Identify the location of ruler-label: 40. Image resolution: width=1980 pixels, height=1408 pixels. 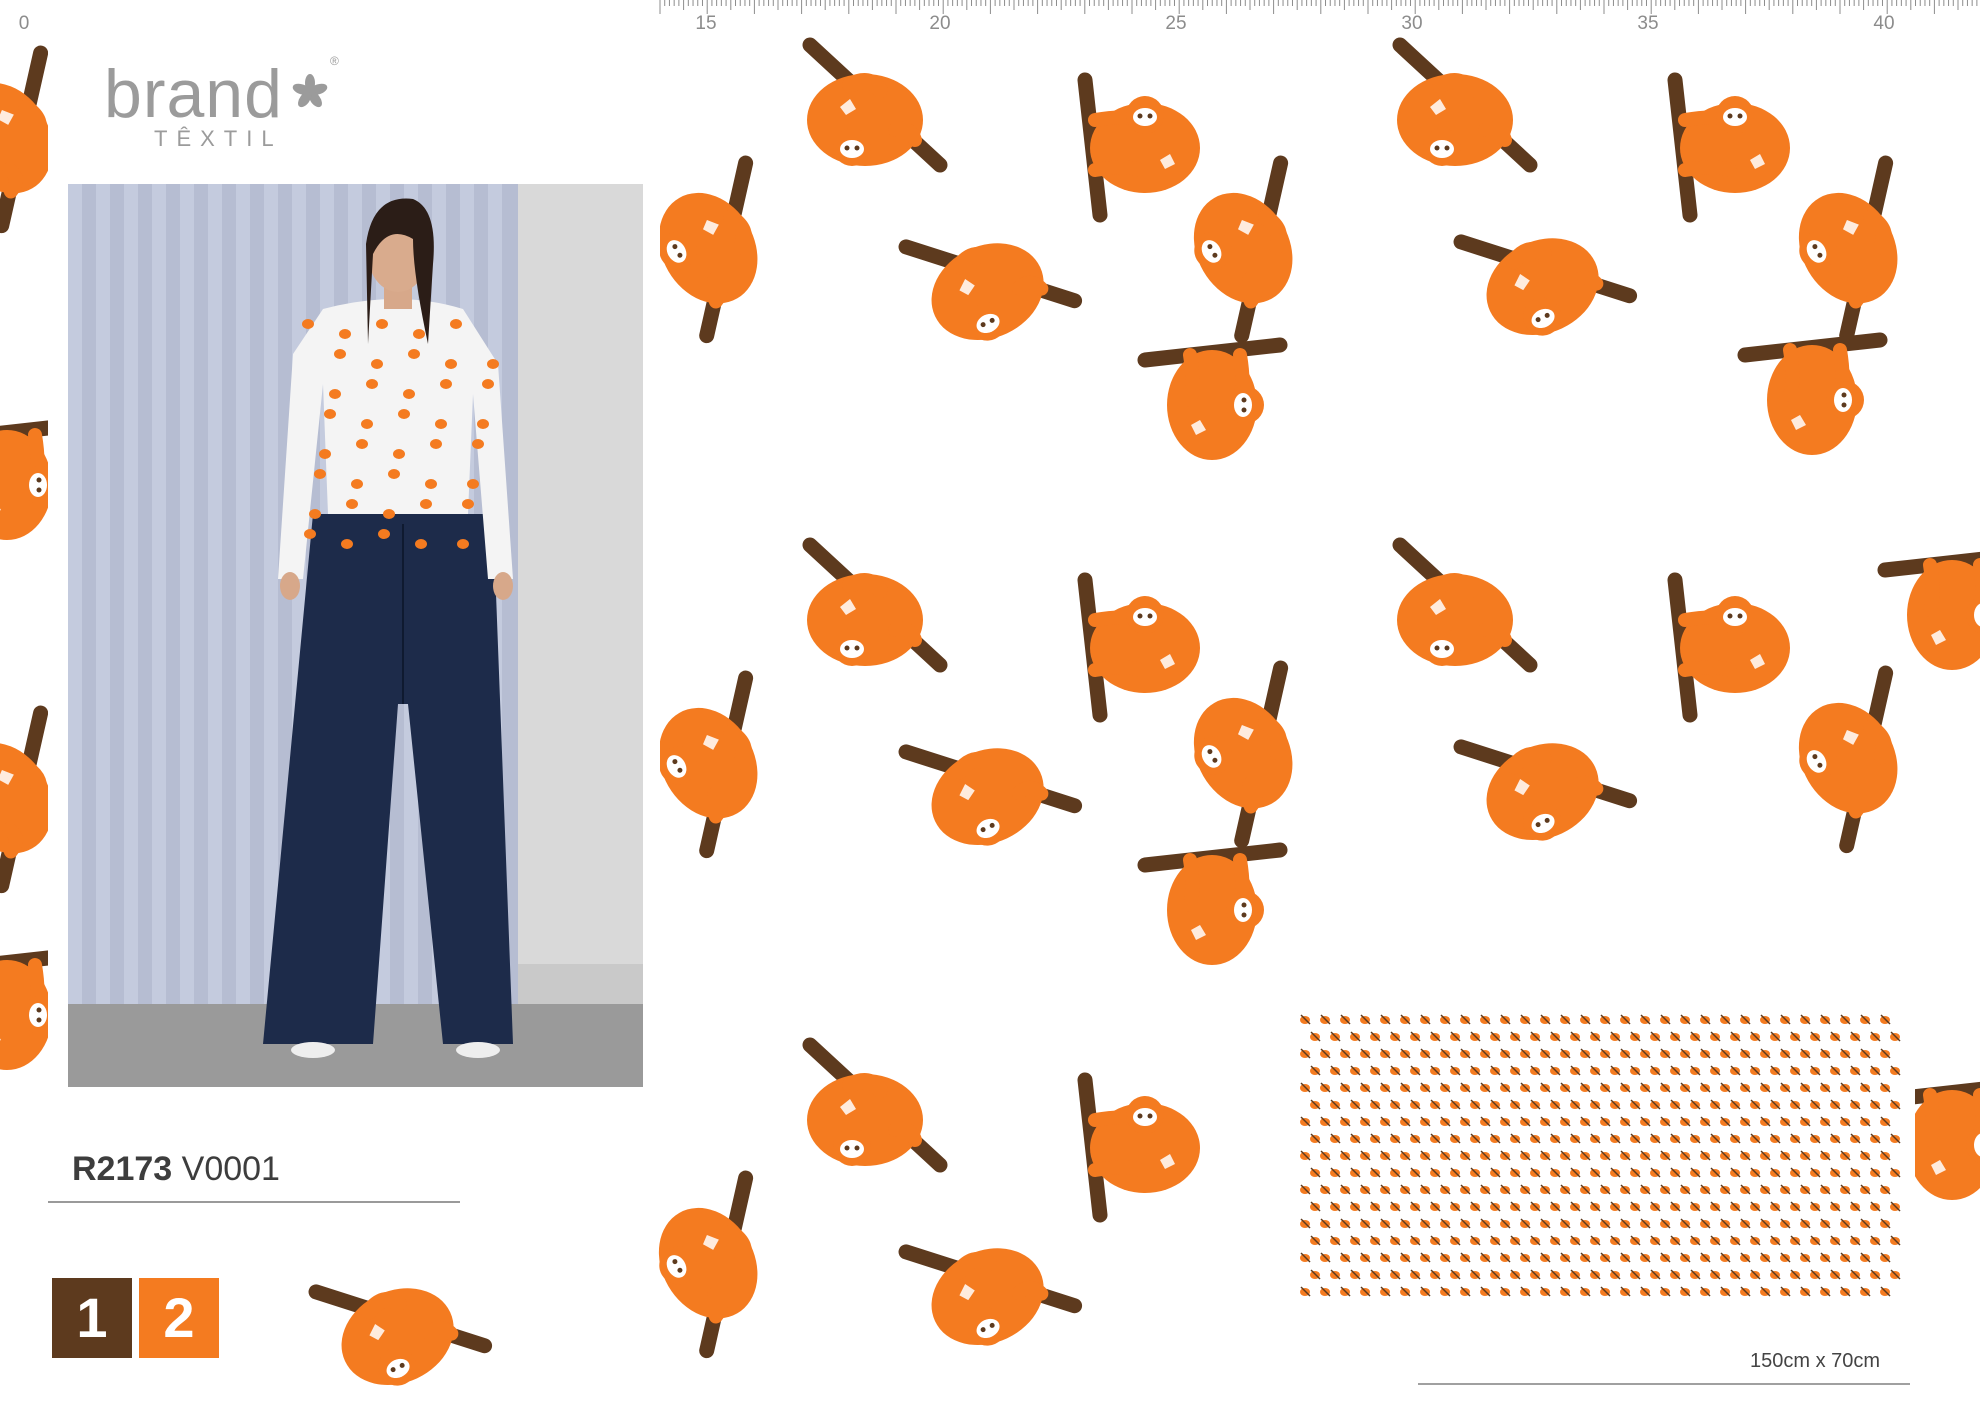
(1884, 23).